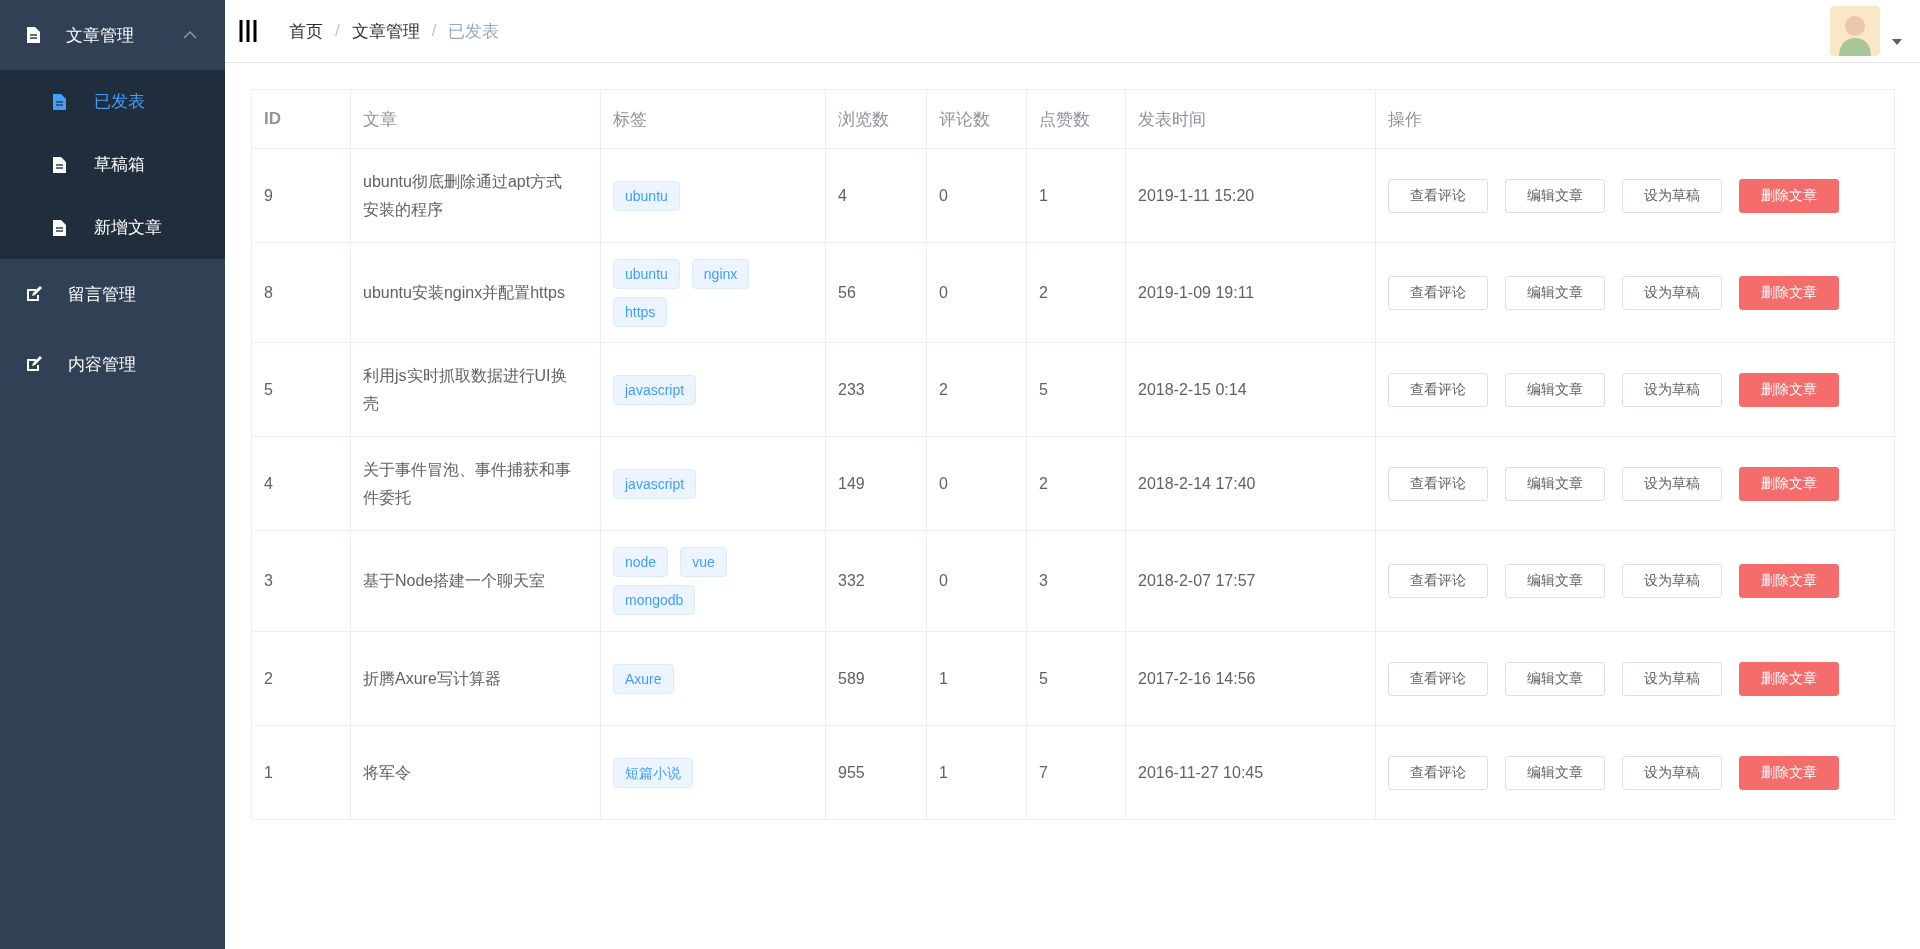  I want to click on column-header: 浏览数, so click(876, 119).